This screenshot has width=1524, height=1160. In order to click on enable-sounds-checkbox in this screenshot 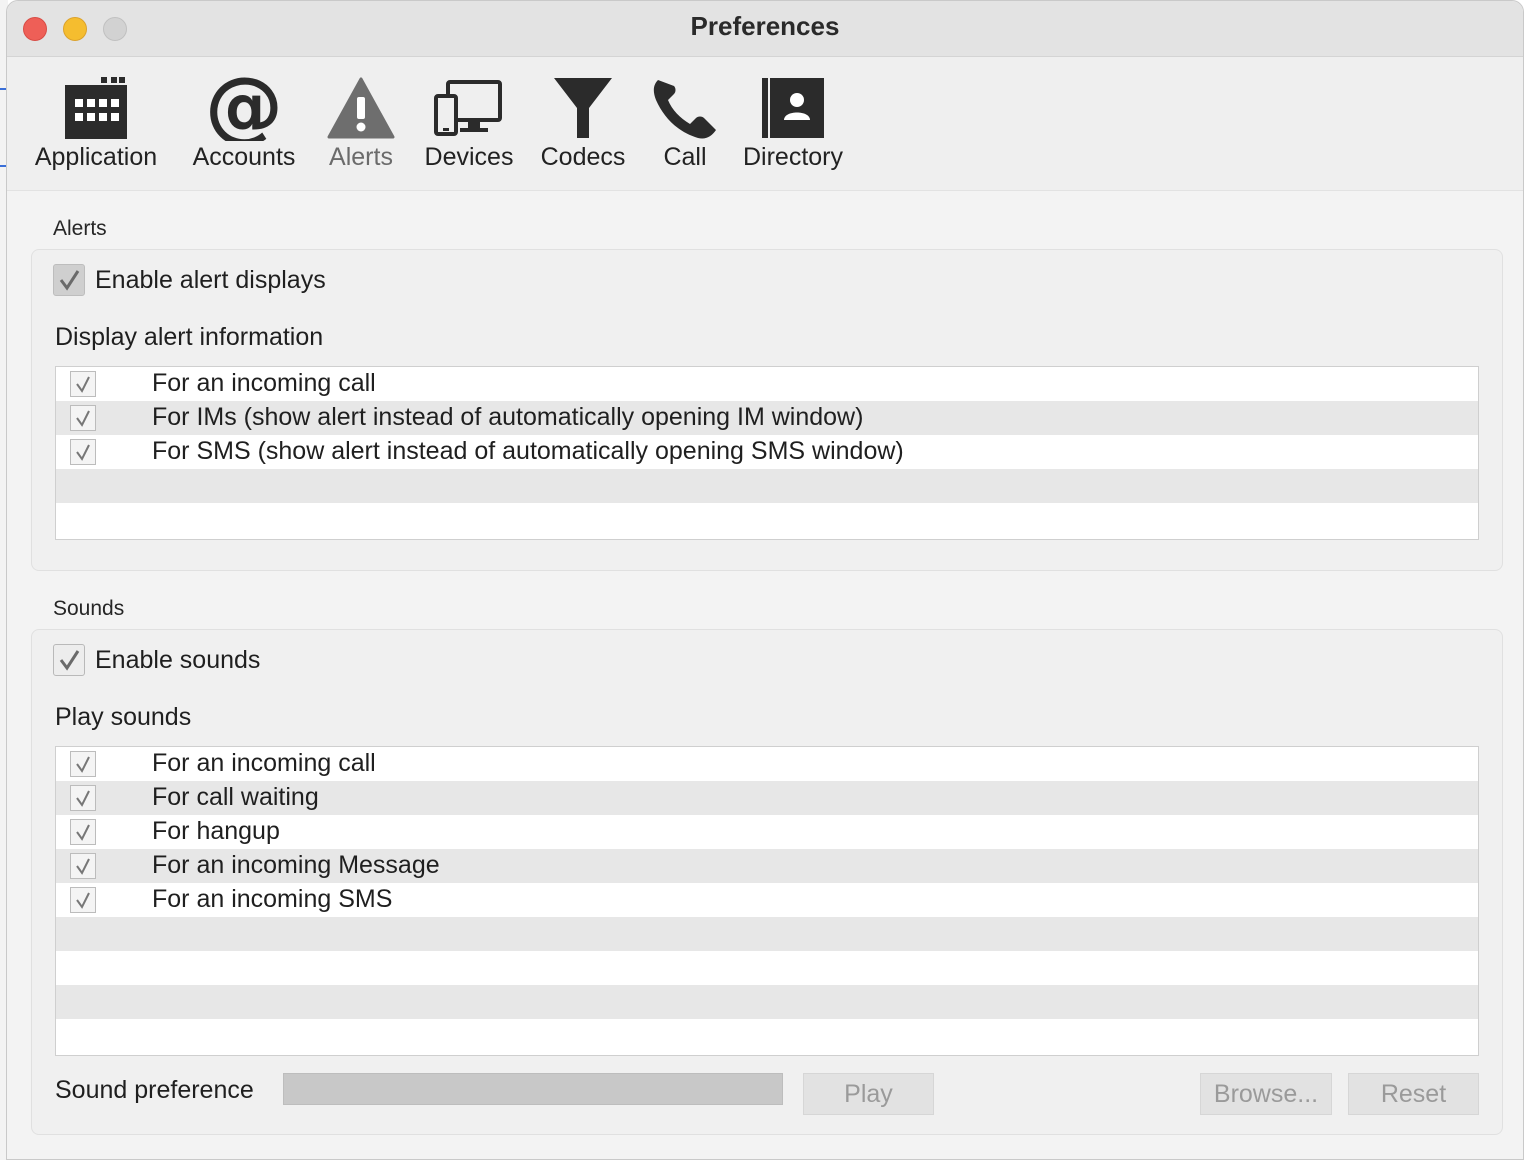, I will do `click(69, 660)`.